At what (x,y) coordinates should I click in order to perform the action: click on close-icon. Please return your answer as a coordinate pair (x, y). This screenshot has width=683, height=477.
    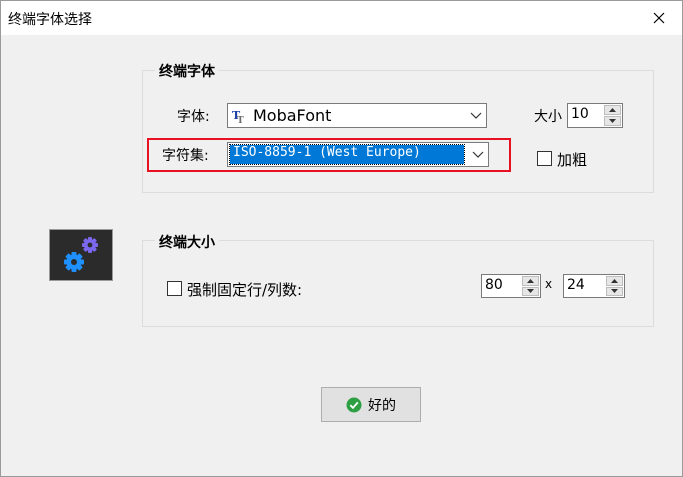
    Looking at the image, I should click on (659, 18).